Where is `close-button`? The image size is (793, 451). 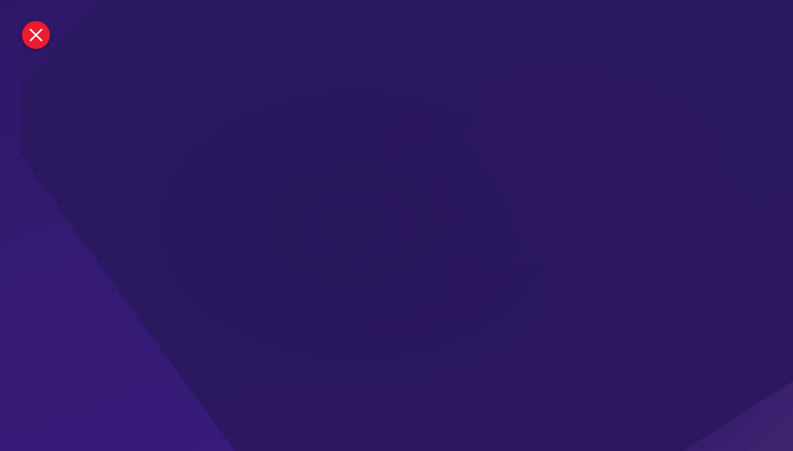
close-button is located at coordinates (36, 35).